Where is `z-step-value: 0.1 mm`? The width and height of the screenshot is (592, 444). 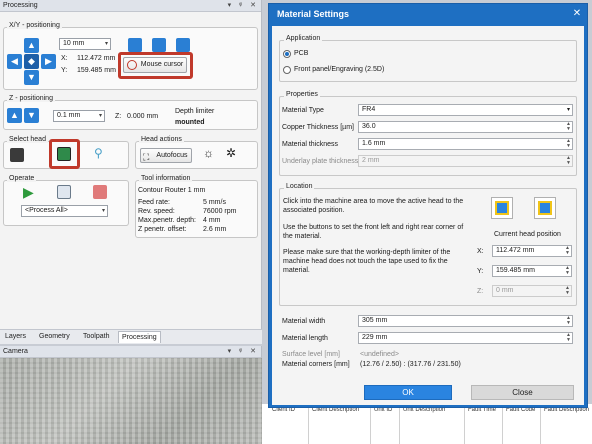
z-step-value: 0.1 mm is located at coordinates (69, 115).